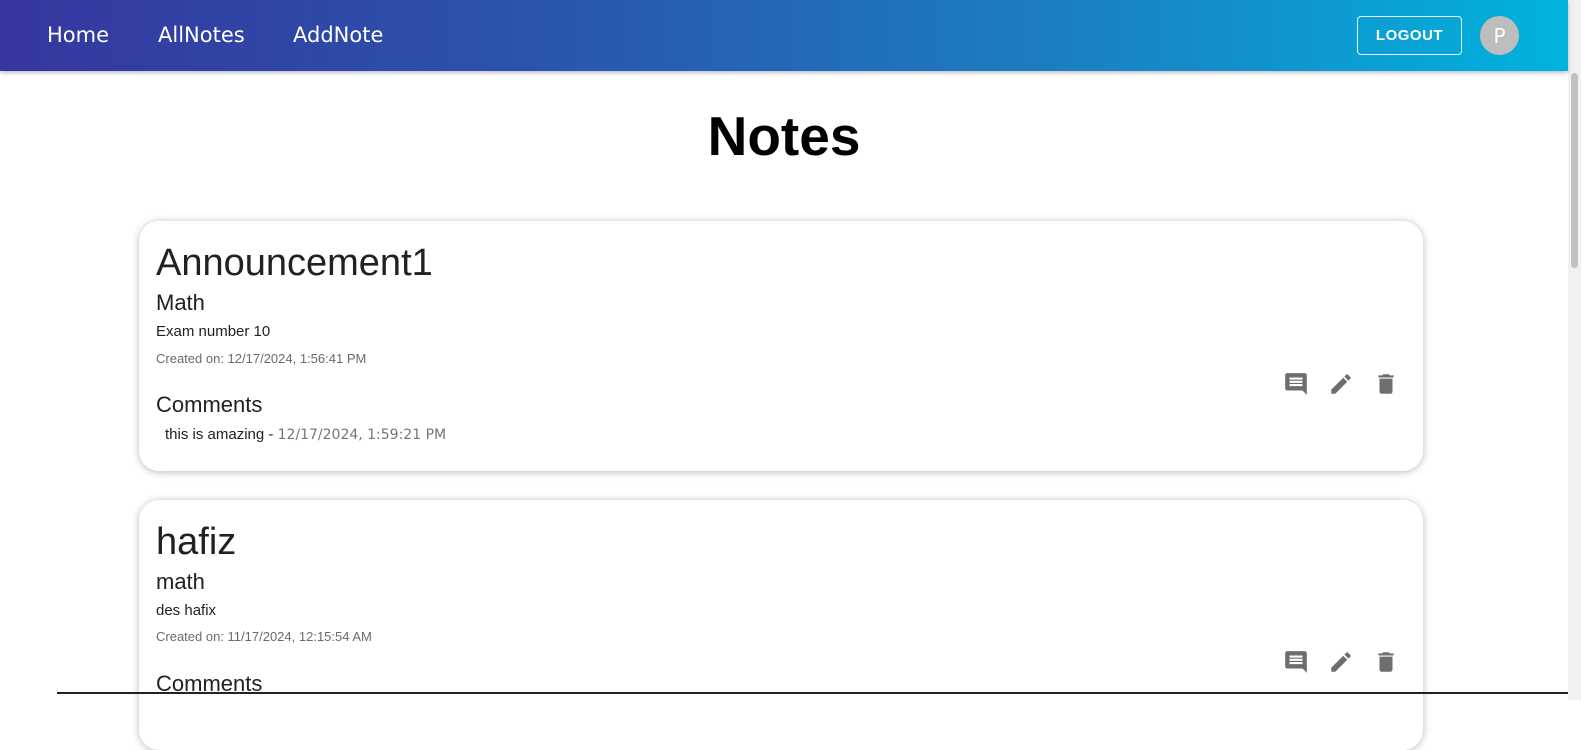  What do you see at coordinates (784, 35) in the screenshot?
I see `top-navbar: Home AllNotes AddNote LOGOUT P` at bounding box center [784, 35].